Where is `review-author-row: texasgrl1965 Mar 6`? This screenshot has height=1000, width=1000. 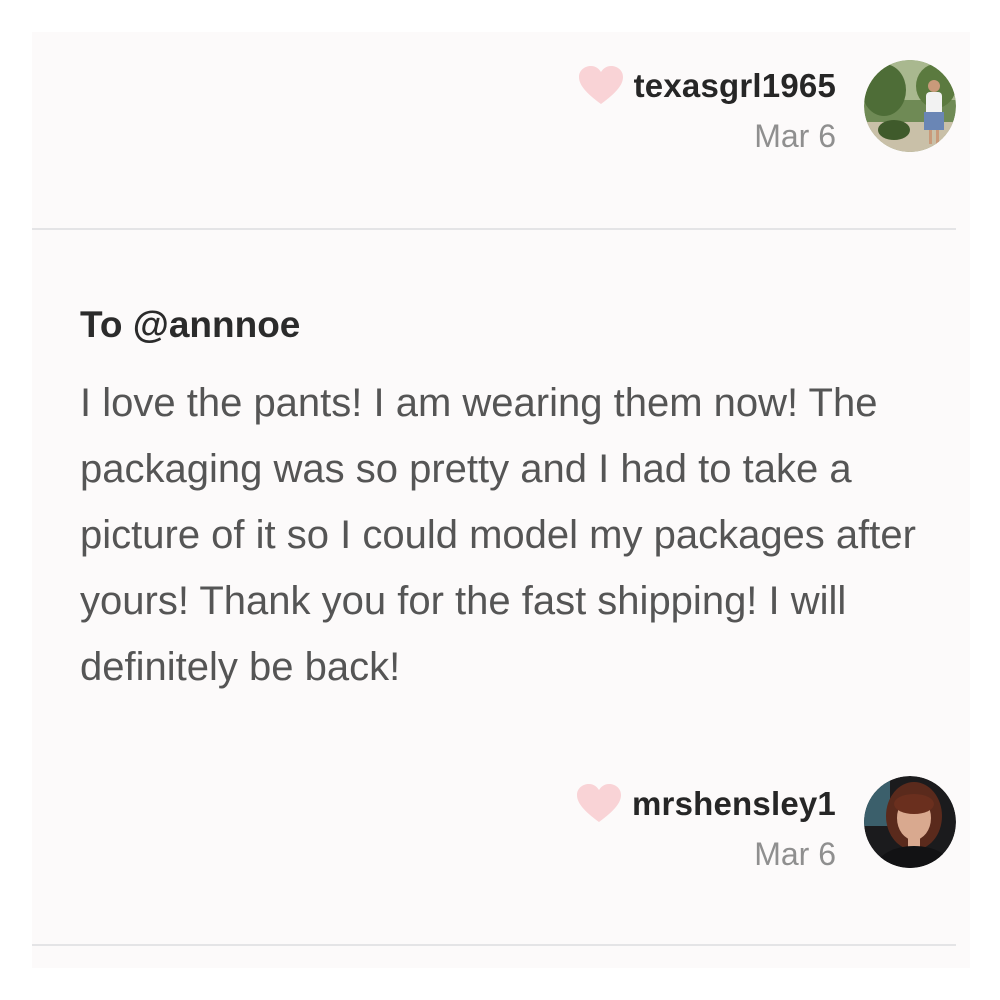
review-author-row: texasgrl1965 Mar 6 is located at coordinates (767, 107).